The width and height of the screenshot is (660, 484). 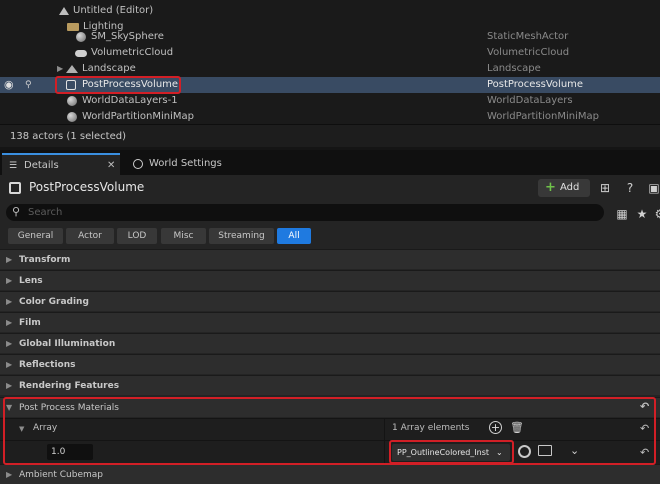 I want to click on search-input, so click(x=308, y=212).